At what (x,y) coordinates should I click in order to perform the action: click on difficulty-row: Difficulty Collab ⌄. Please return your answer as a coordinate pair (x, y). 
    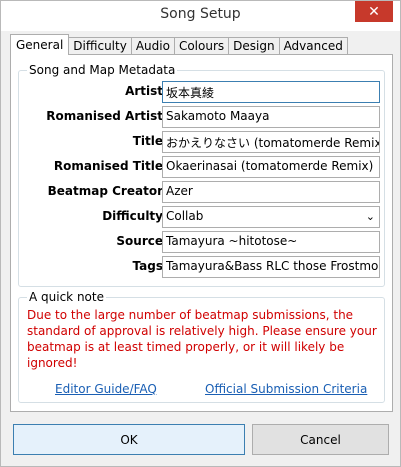
    Looking at the image, I should click on (201, 217).